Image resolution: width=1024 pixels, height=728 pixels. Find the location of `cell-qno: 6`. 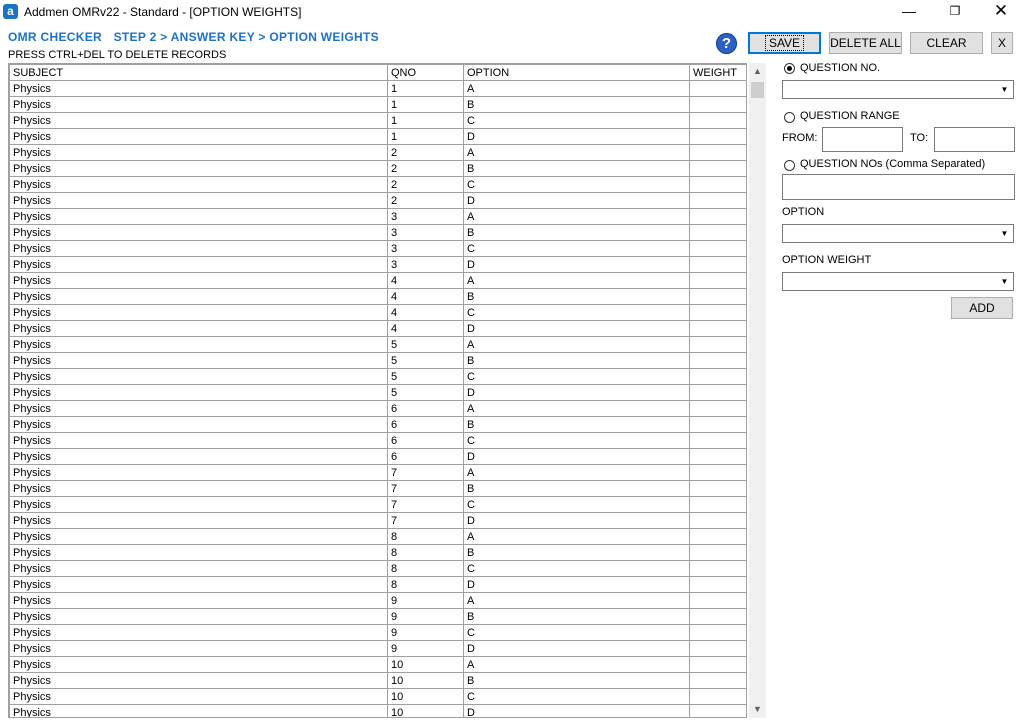

cell-qno: 6 is located at coordinates (425, 424).